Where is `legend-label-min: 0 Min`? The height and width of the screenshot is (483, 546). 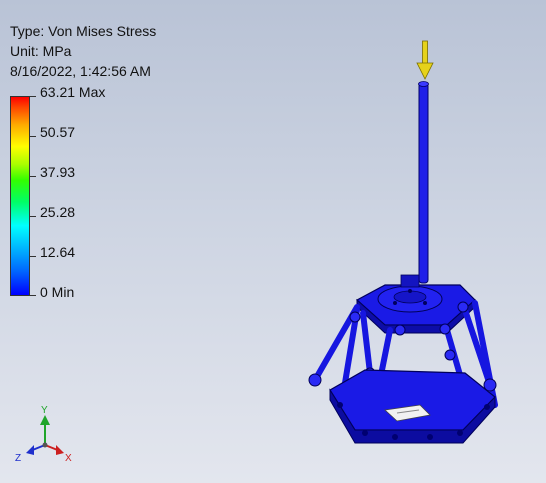 legend-label-min: 0 Min is located at coordinates (57, 292).